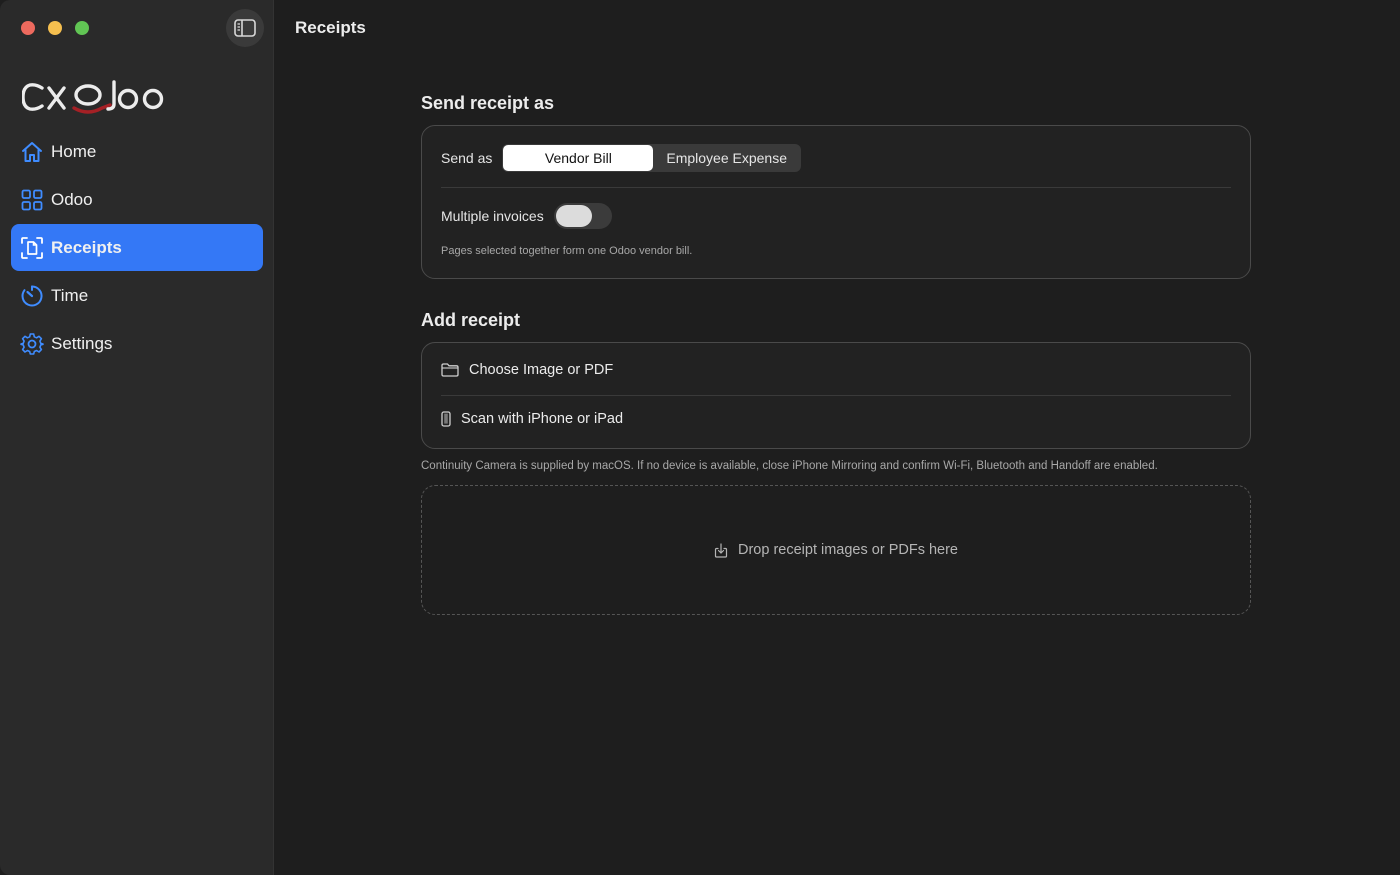 This screenshot has height=875, width=1400. Describe the element at coordinates (330, 27) in the screenshot. I see `page-title: Receipts` at that location.